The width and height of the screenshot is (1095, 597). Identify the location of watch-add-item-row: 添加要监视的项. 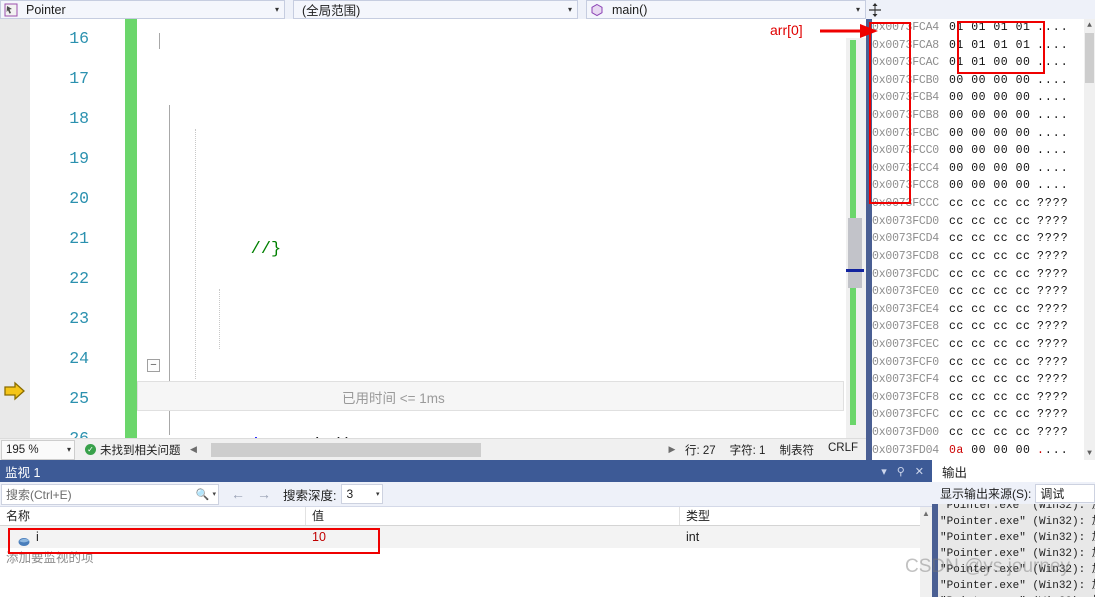
(466, 558).